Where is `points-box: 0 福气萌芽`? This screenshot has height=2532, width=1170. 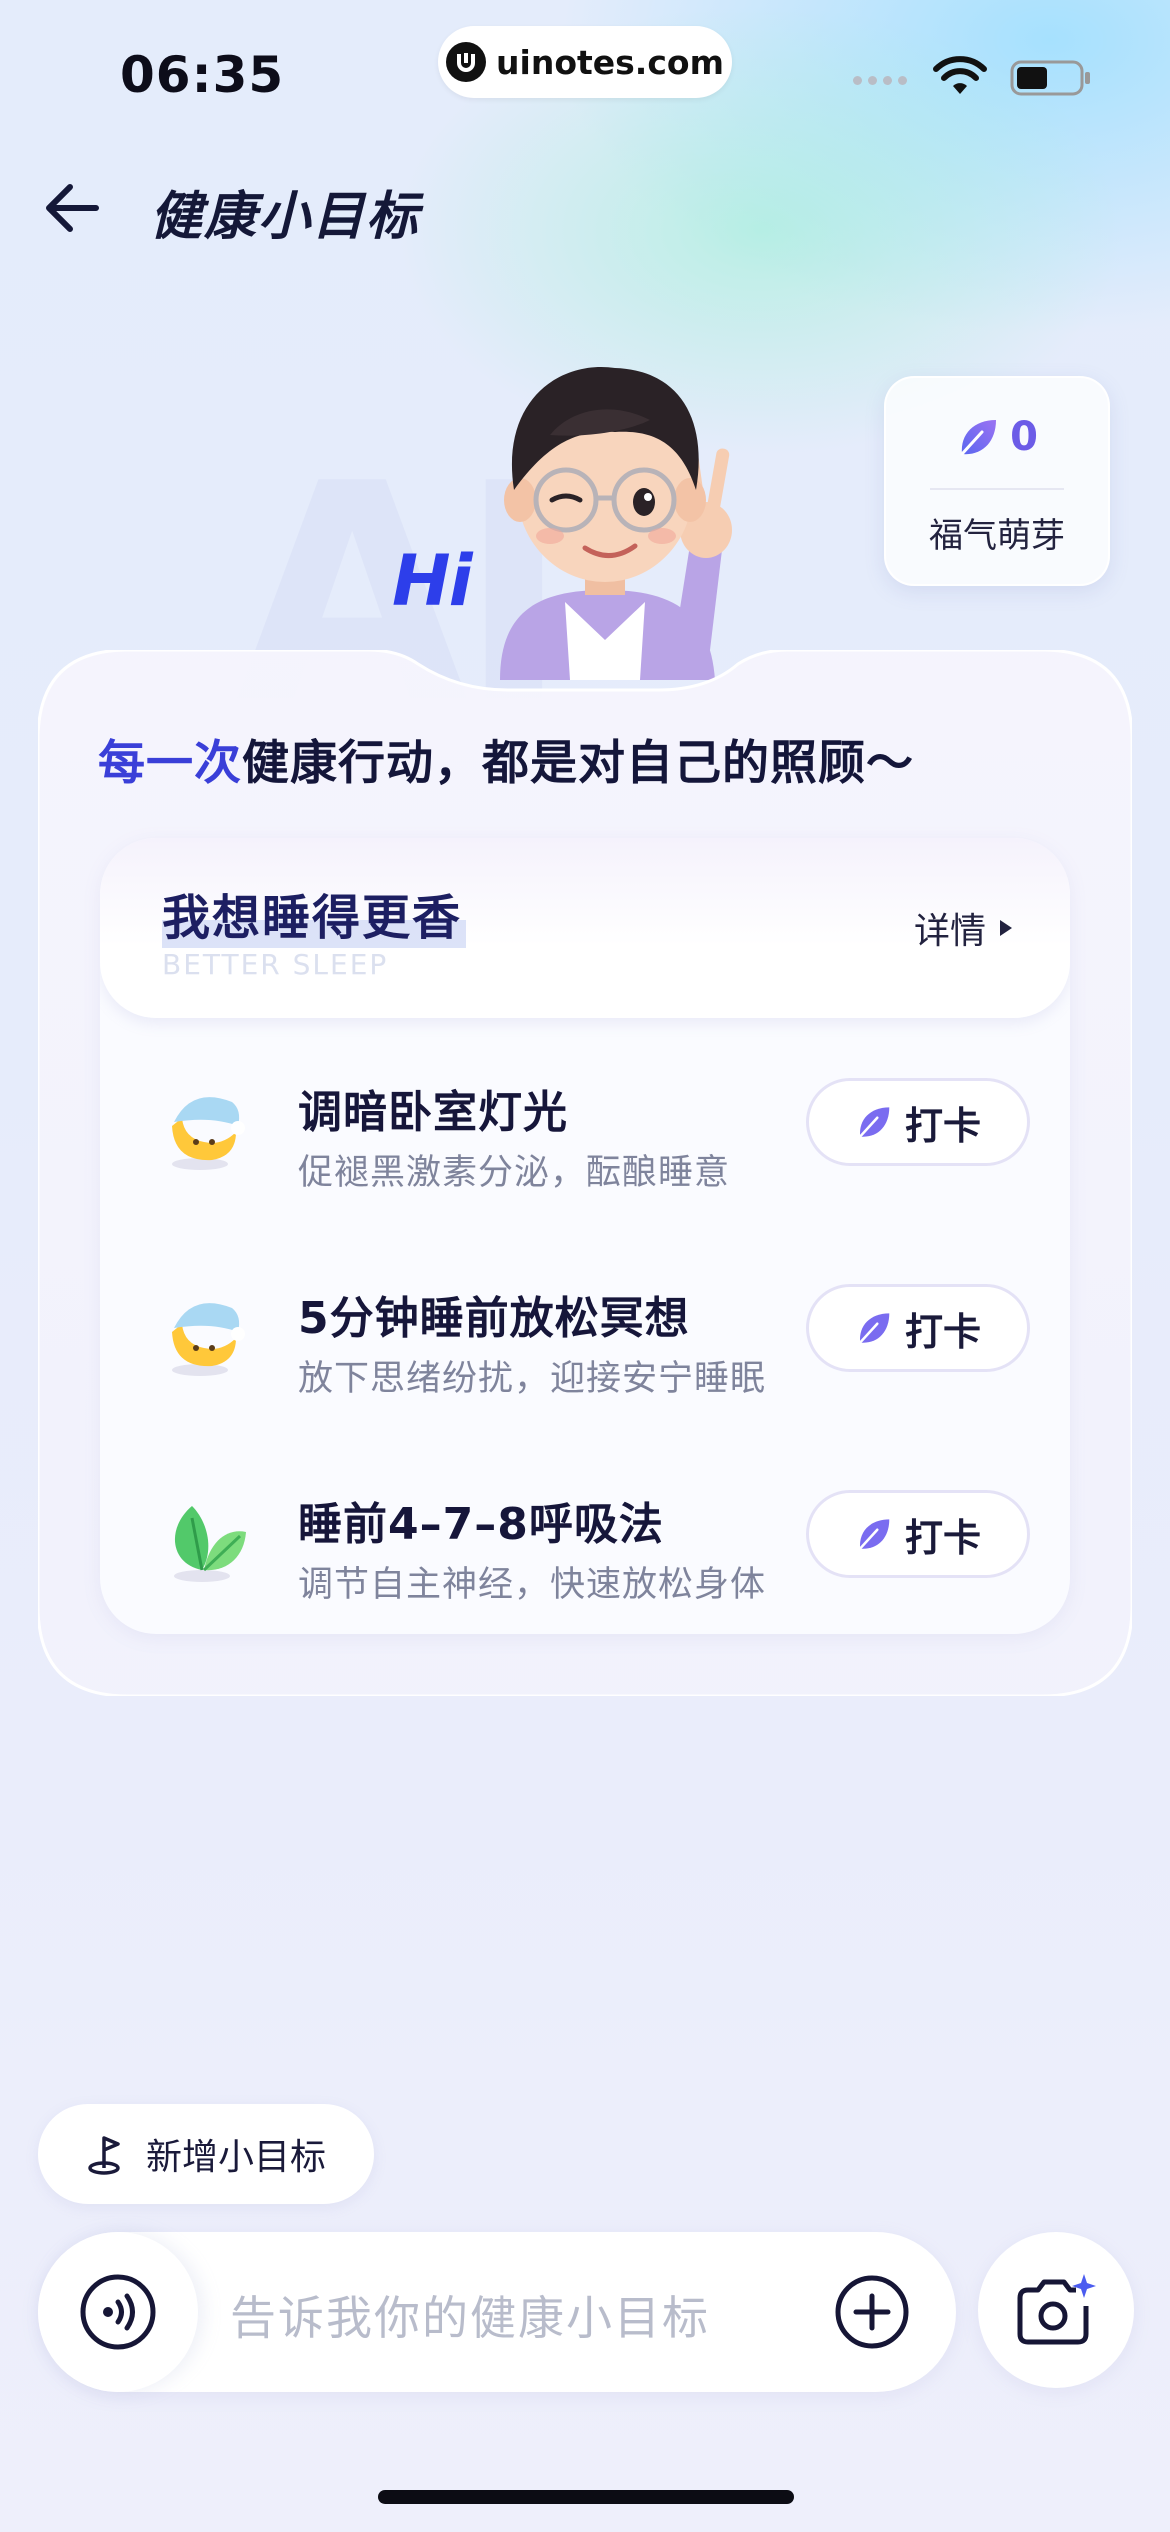 points-box: 0 福气萌芽 is located at coordinates (997, 481).